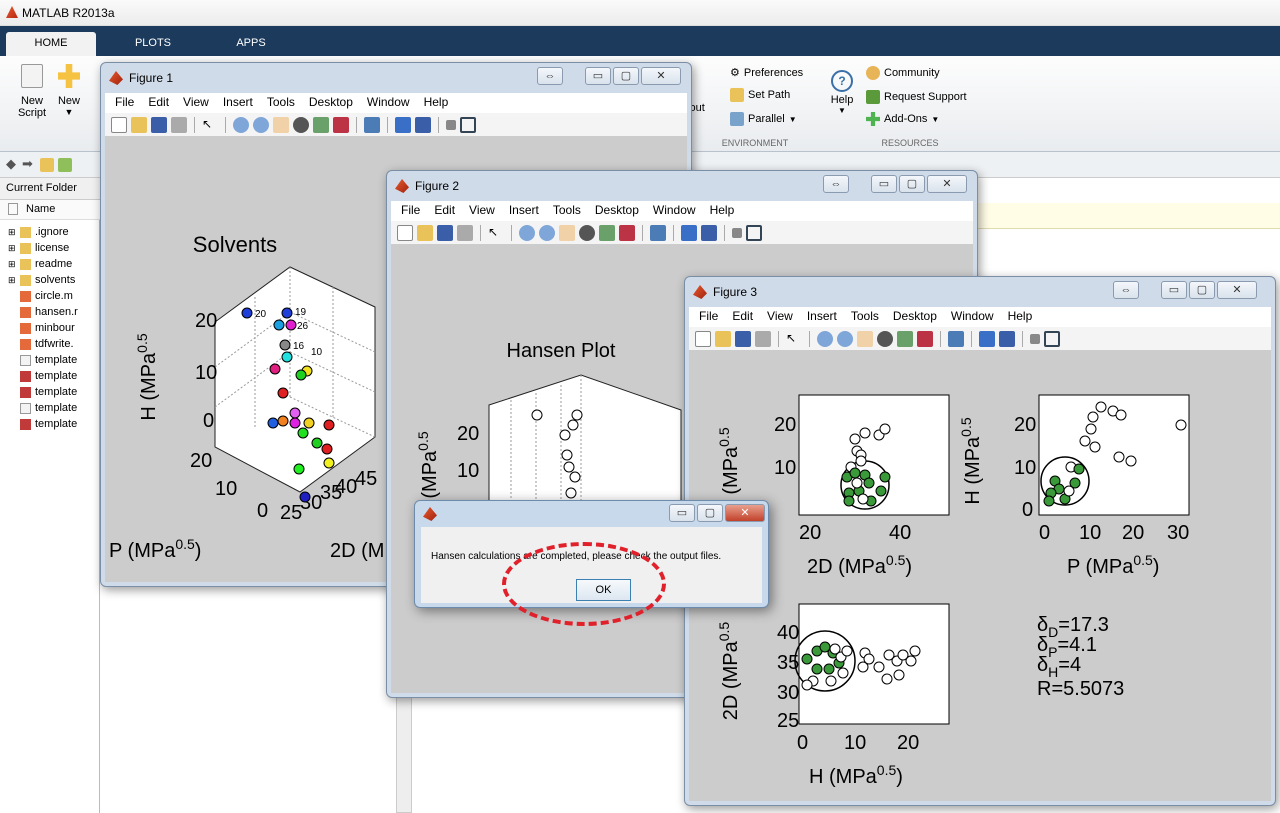  What do you see at coordinates (41, 280) in the screenshot?
I see `folder-item: ⊞ solvents` at bounding box center [41, 280].